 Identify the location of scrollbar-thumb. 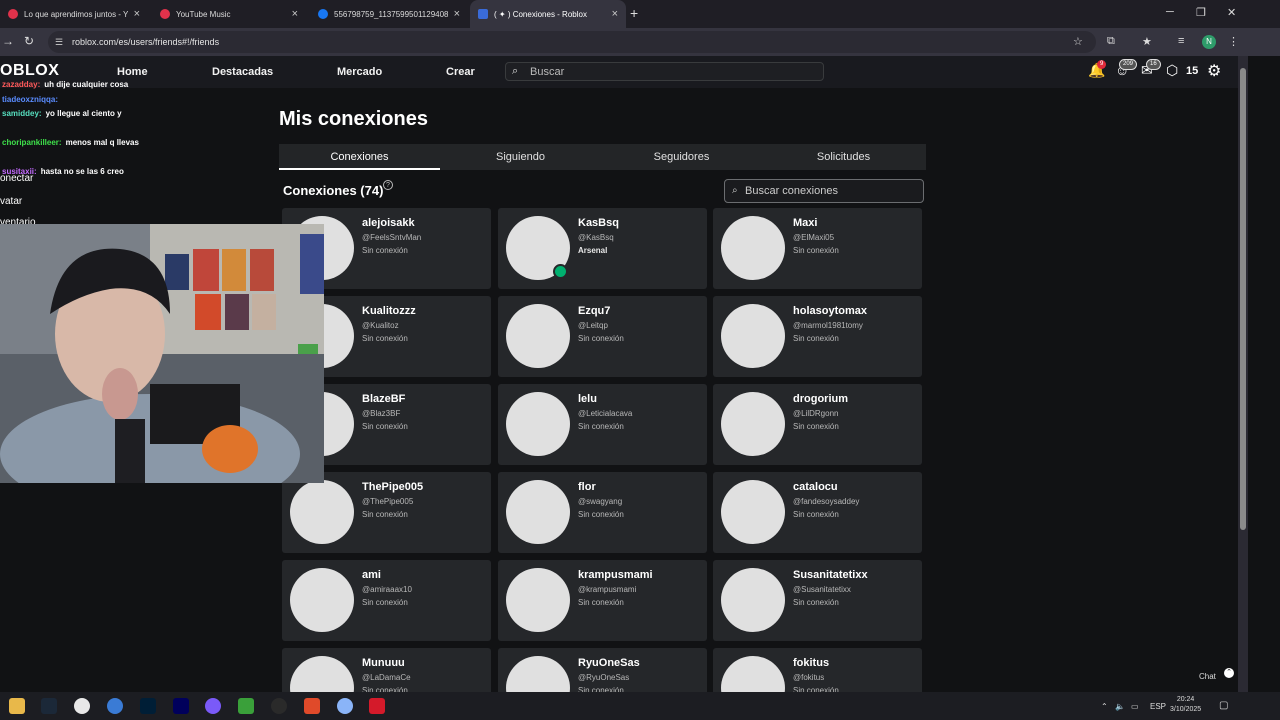
(1243, 299).